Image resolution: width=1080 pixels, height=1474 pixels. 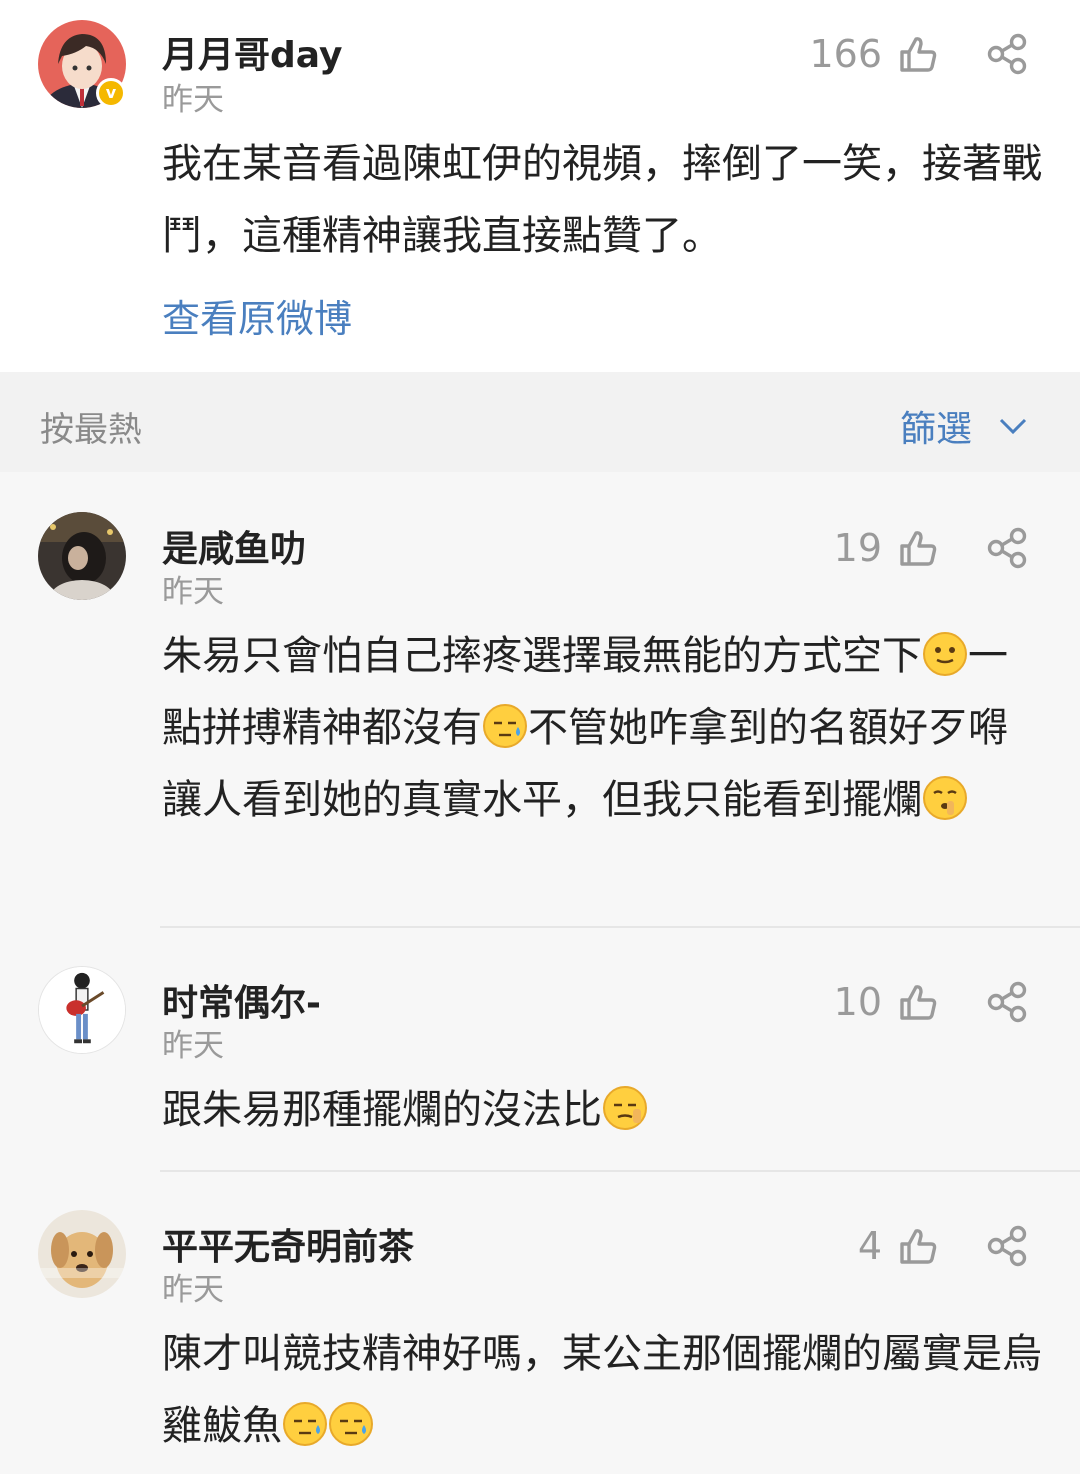 I want to click on comment-content: 跟朱易那種擺爛的沒法比, so click(x=602, y=1110).